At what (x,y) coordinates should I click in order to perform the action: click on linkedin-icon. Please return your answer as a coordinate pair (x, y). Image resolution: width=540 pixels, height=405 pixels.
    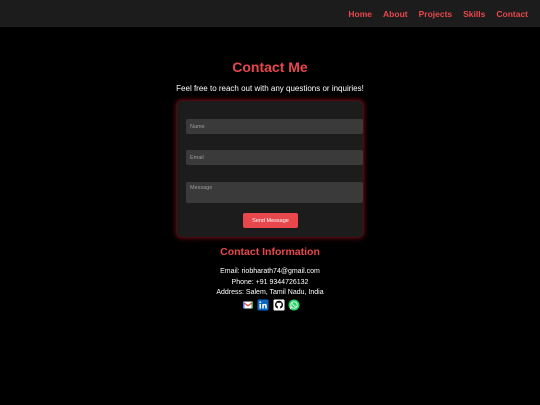
    Looking at the image, I should click on (263, 305).